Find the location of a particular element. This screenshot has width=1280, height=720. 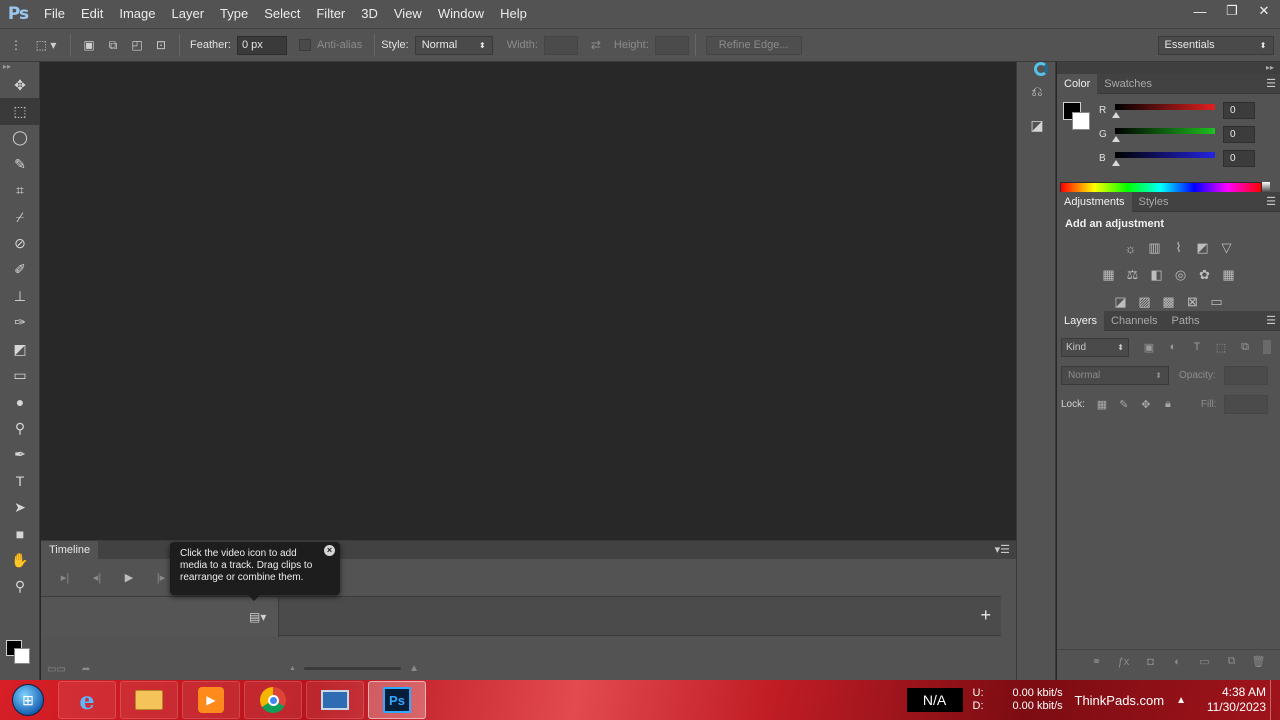

blend-mode-select: Normal ⬍ is located at coordinates (1115, 375).